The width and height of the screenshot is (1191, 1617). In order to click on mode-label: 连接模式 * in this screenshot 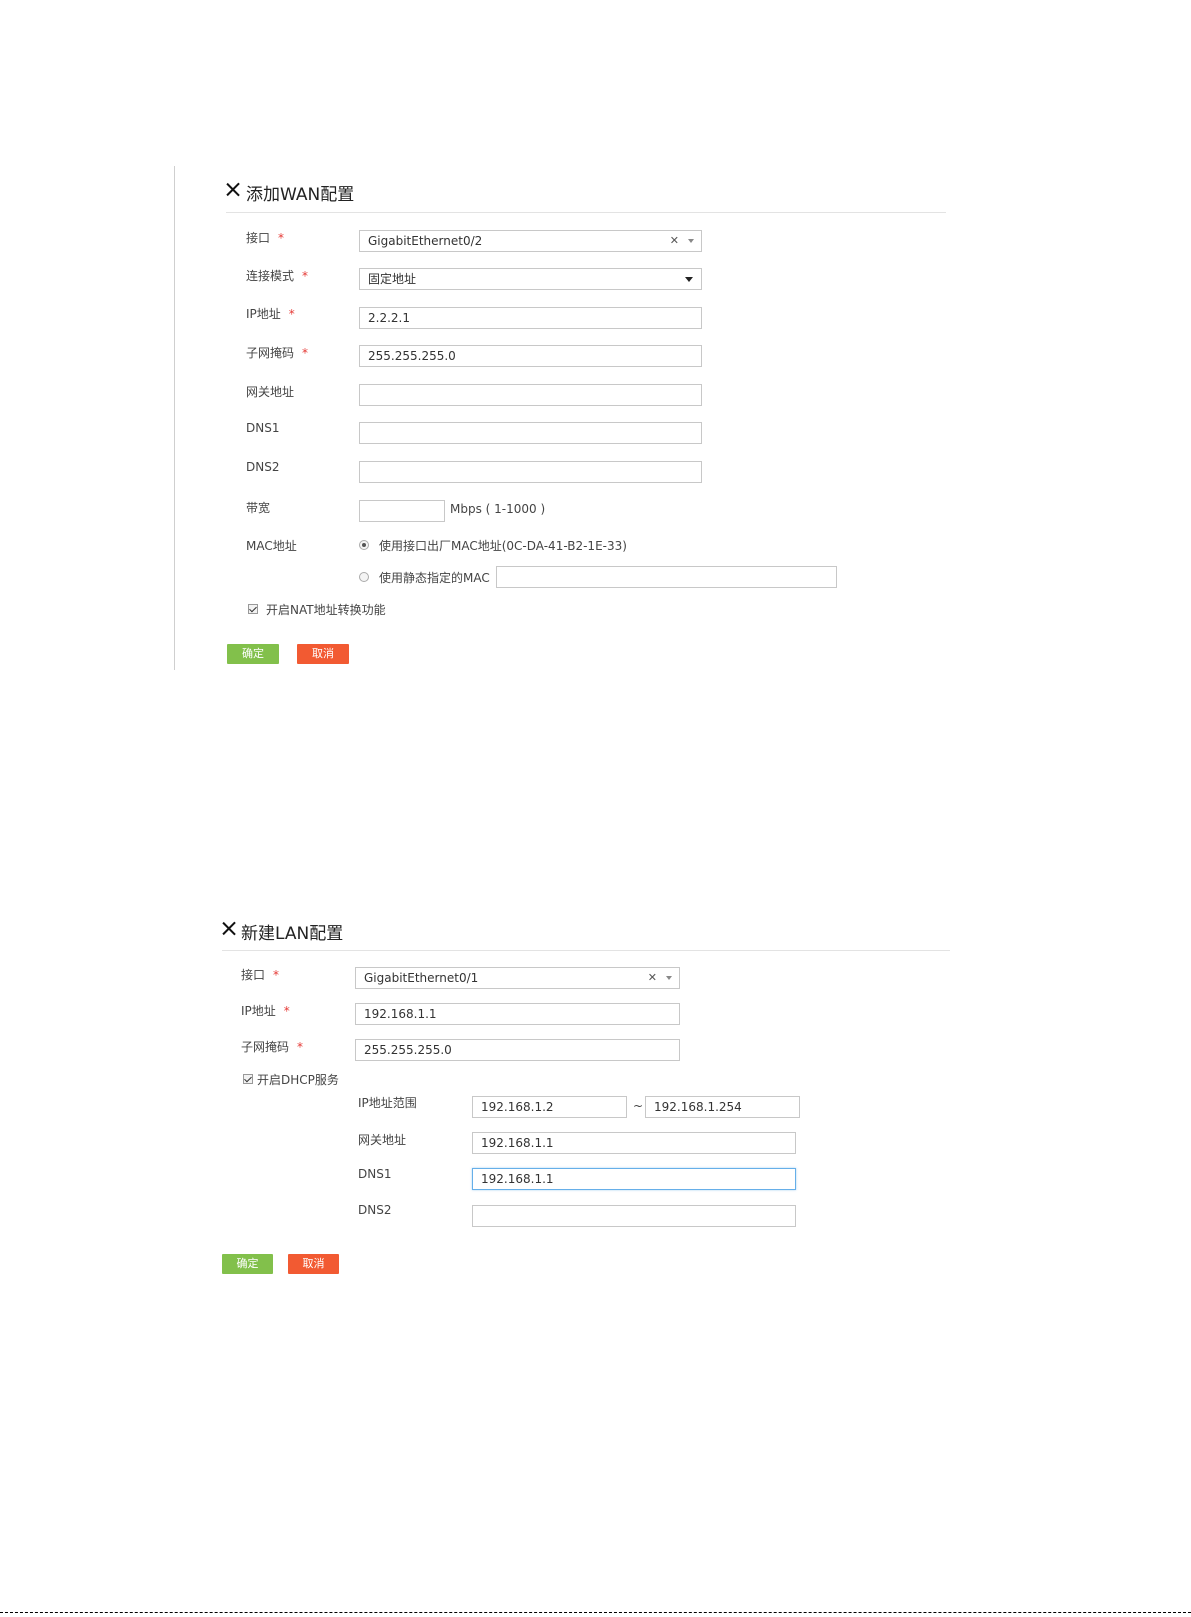, I will do `click(277, 275)`.